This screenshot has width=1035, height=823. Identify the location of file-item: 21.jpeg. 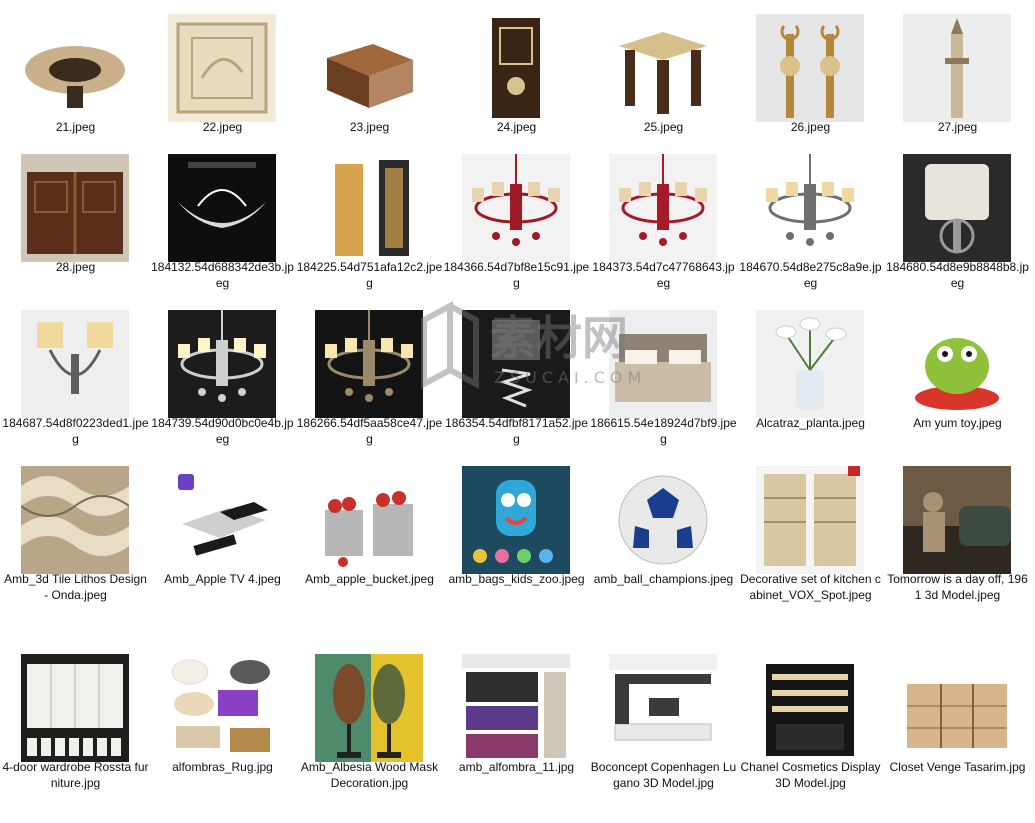
(75, 77).